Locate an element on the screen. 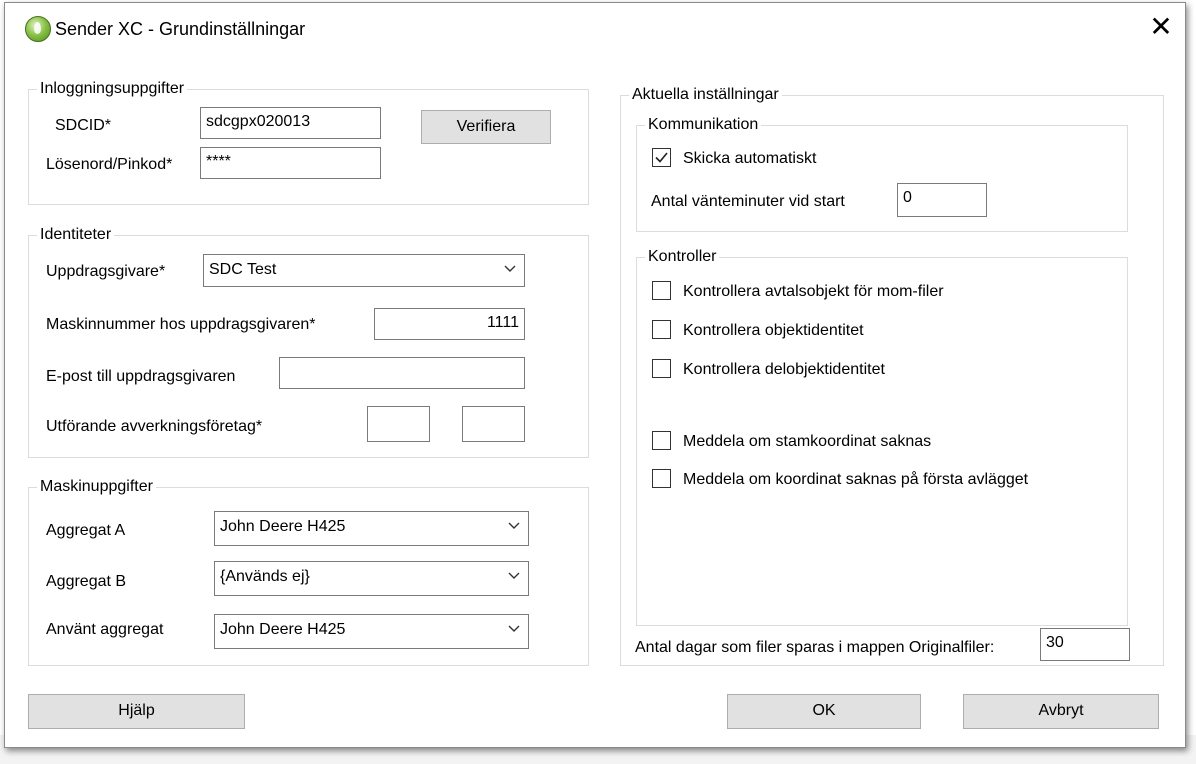 This screenshot has width=1196, height=764. contractor-label: Utförande avverkningsföretag* is located at coordinates (154, 426).